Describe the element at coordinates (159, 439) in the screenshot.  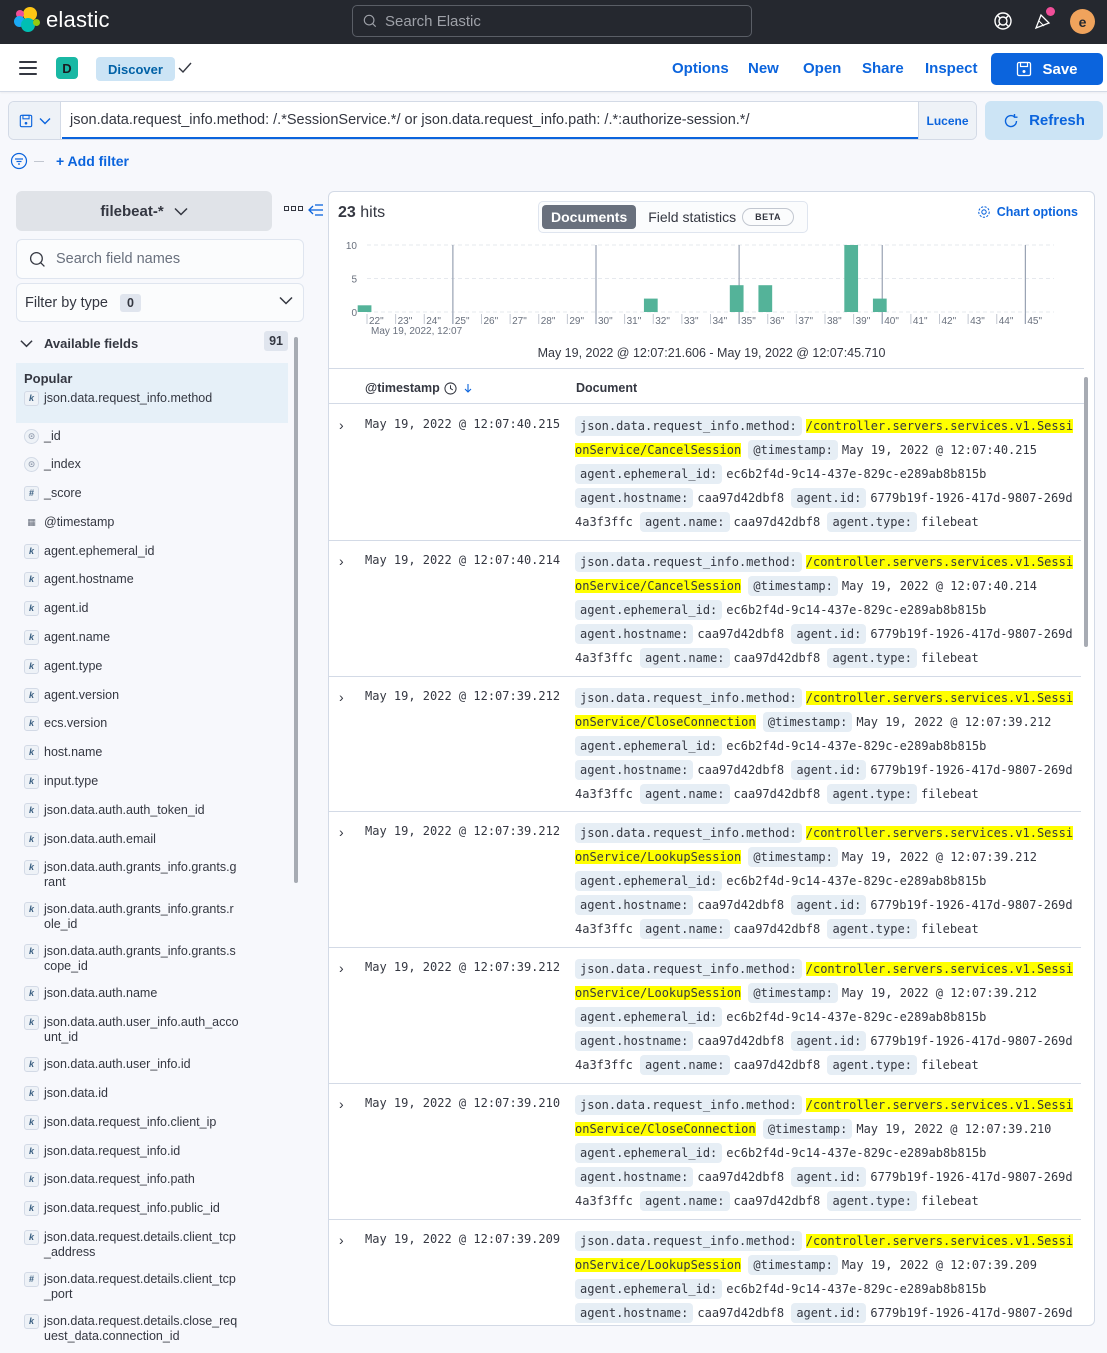
I see `field-item: ⊙ _id` at that location.